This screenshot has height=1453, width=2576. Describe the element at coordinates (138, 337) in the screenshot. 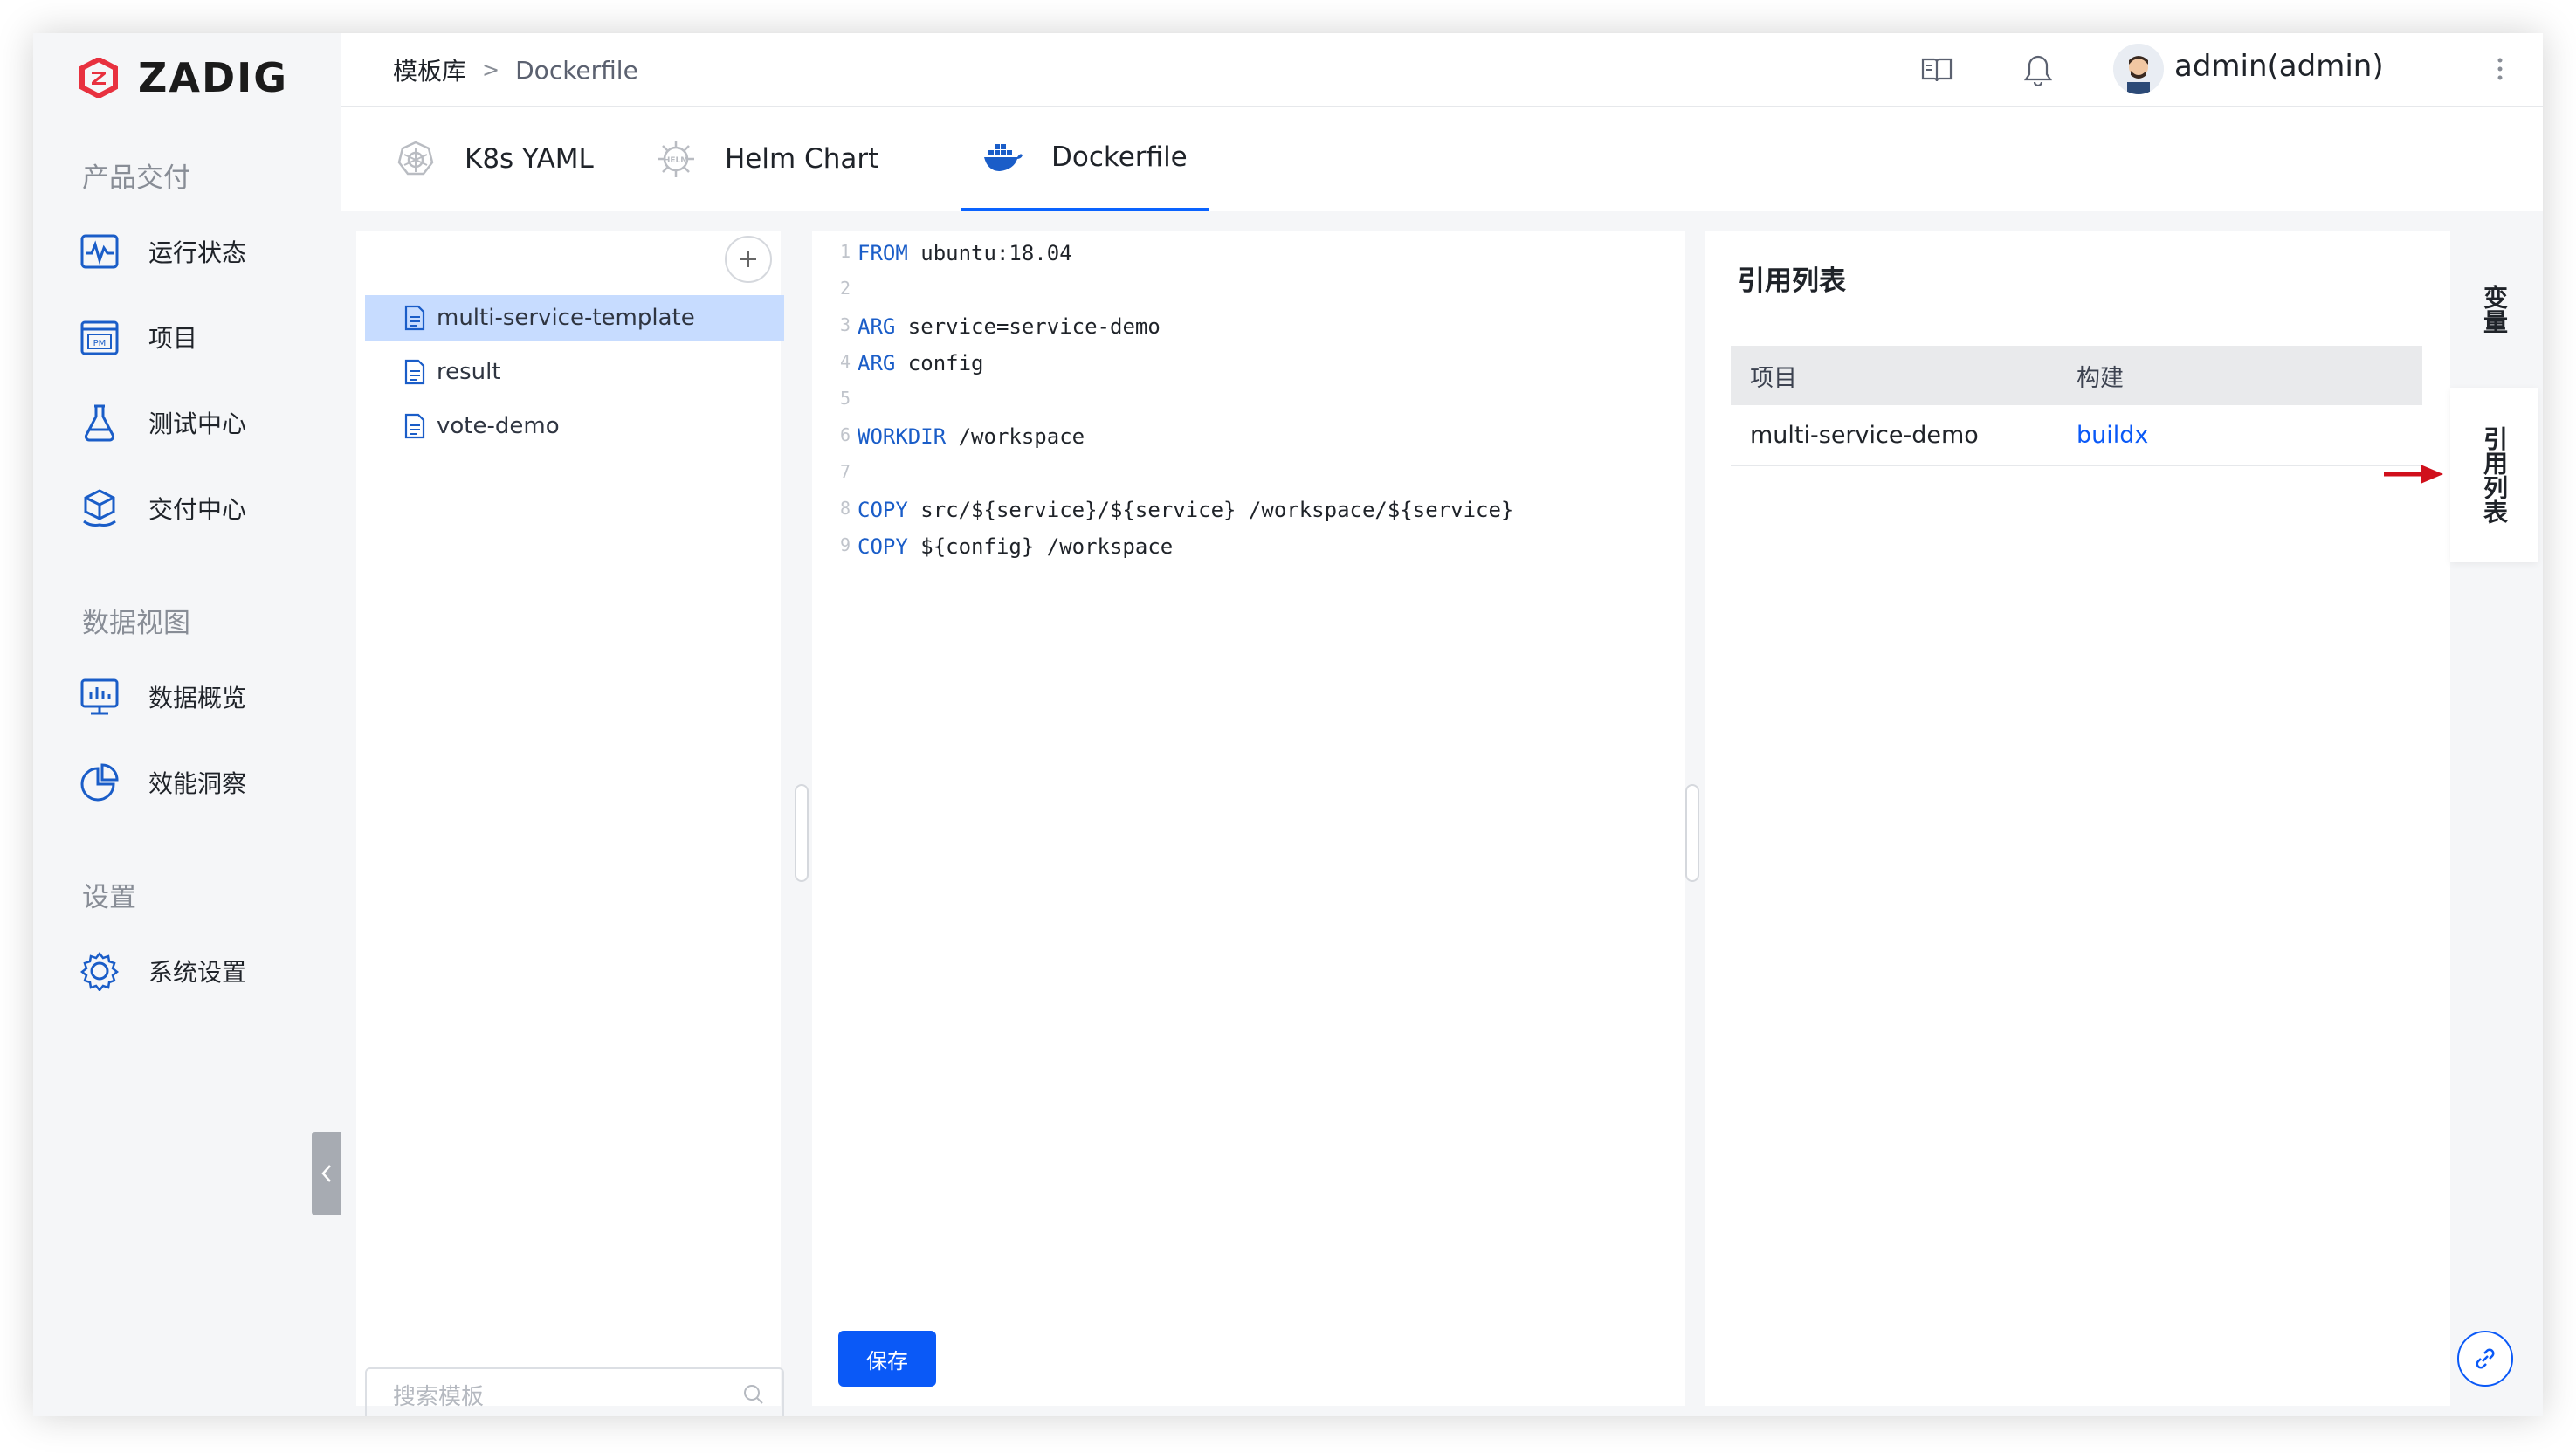

I see `sidebar-item-projects: PM 项目` at that location.